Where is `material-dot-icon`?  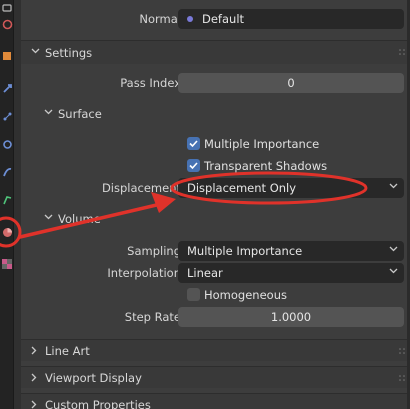
material-dot-icon is located at coordinates (190, 19).